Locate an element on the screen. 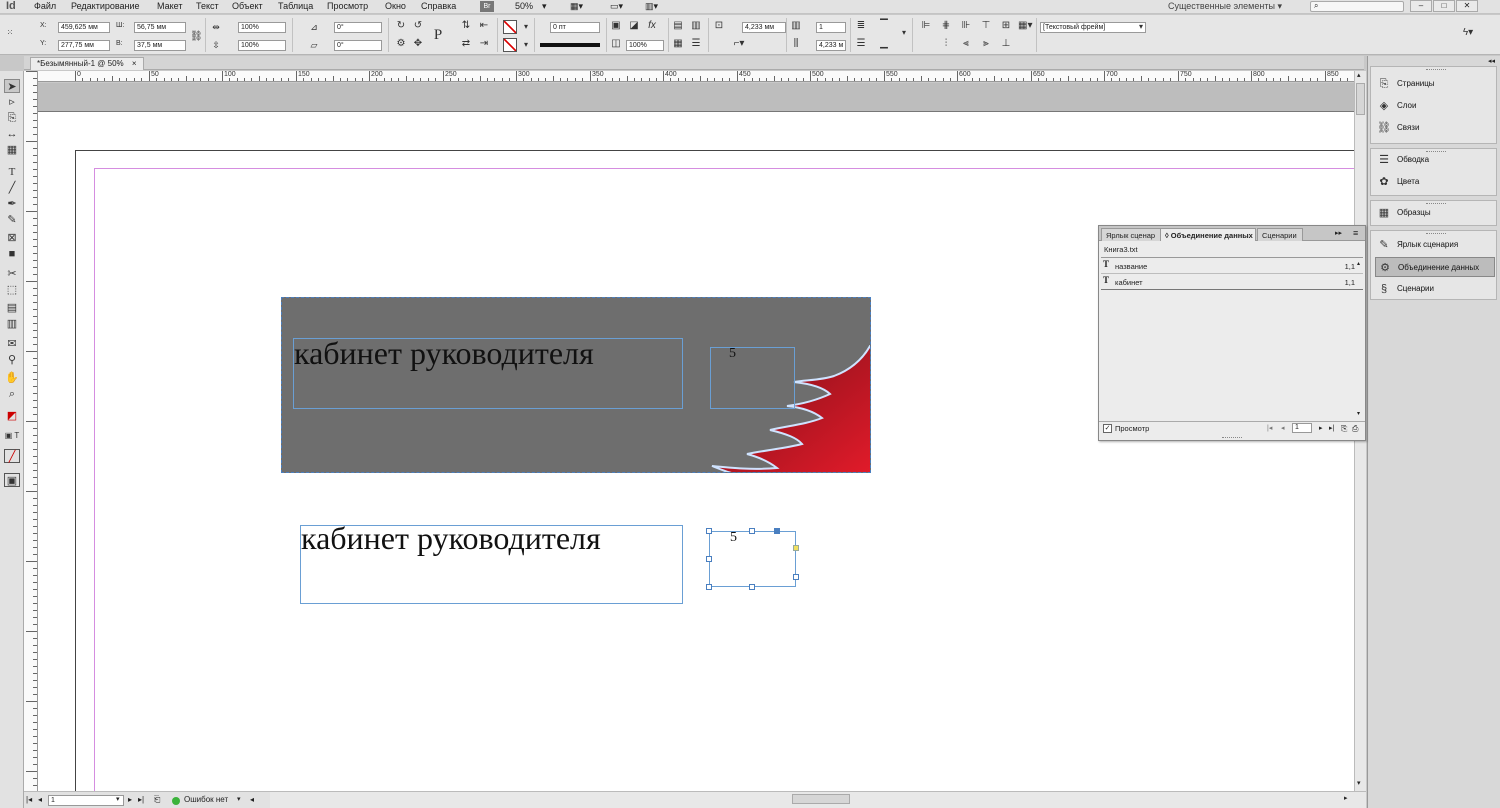 This screenshot has height=808, width=1500. scale-x-field: 100% is located at coordinates (262, 27).